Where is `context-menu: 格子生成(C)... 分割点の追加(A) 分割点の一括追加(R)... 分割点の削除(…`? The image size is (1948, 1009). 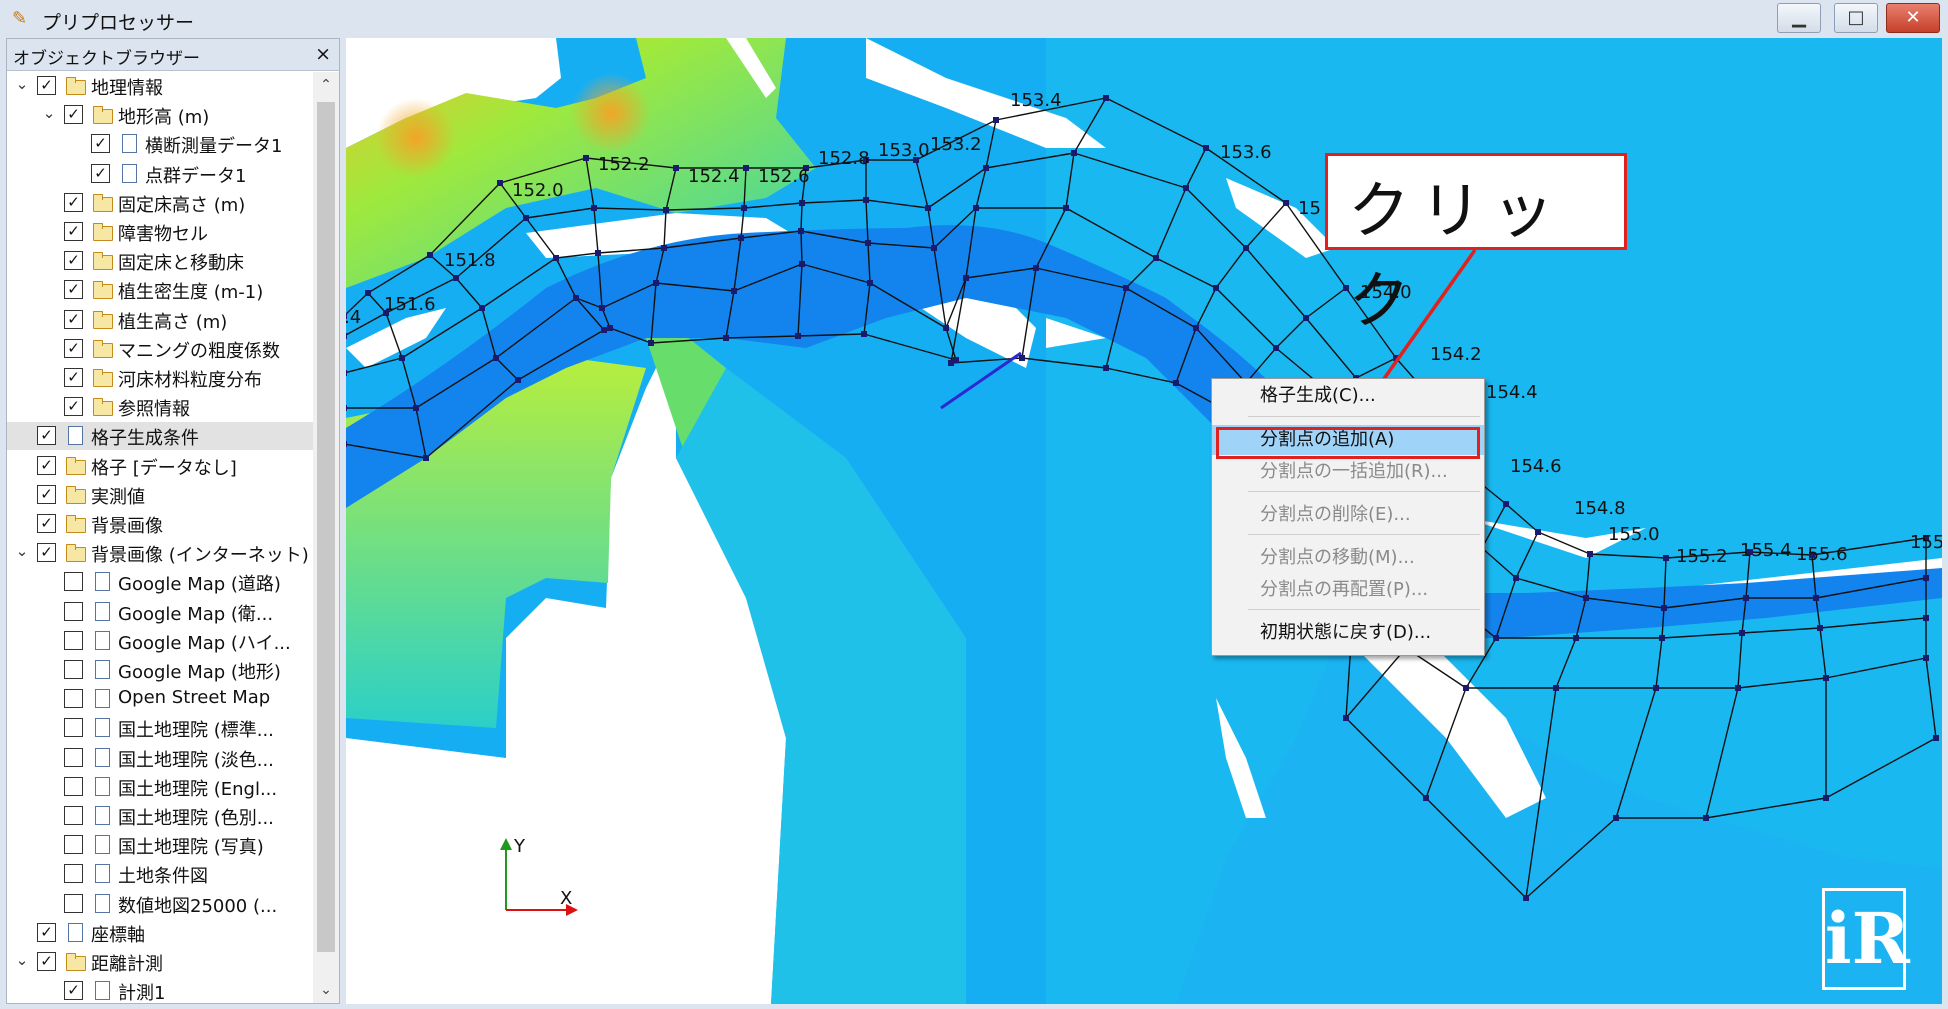 context-menu: 格子生成(C)... 分割点の追加(A) 分割点の一括追加(R)... 分割点の削除(… is located at coordinates (1348, 517).